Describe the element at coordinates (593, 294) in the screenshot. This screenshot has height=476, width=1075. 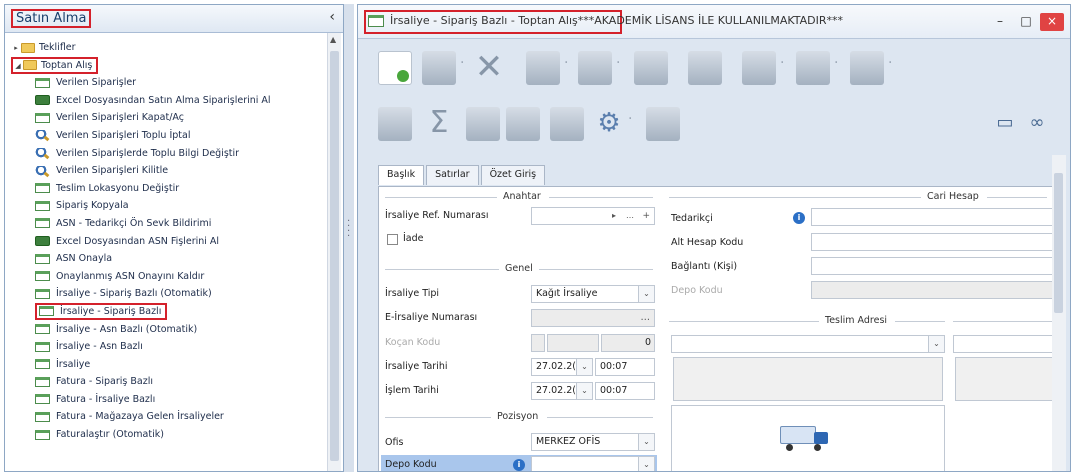
I see `irsaliye-tipi-select: Kağıt İrsaliye ⌄` at that location.